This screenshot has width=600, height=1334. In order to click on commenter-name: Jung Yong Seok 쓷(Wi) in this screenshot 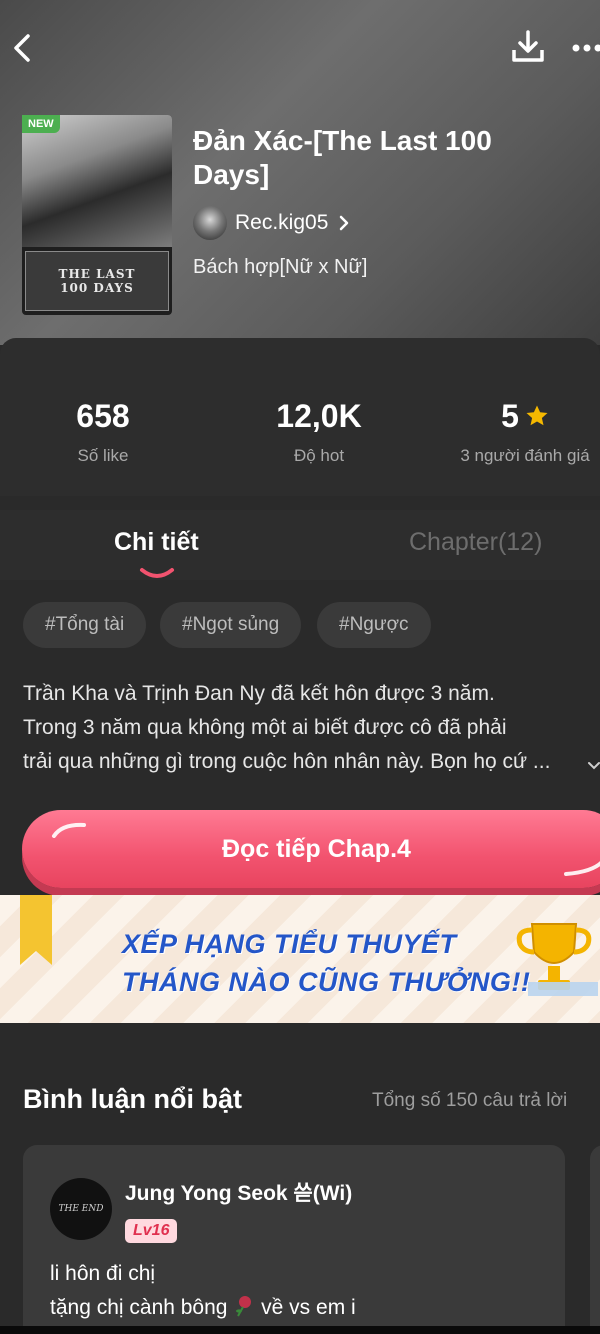, I will do `click(238, 1192)`.